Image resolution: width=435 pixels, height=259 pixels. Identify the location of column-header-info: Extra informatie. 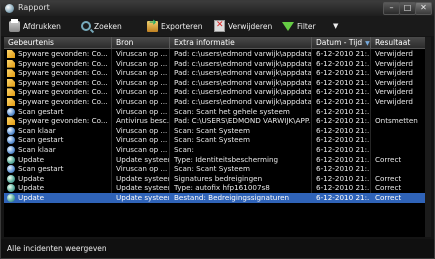
(241, 42).